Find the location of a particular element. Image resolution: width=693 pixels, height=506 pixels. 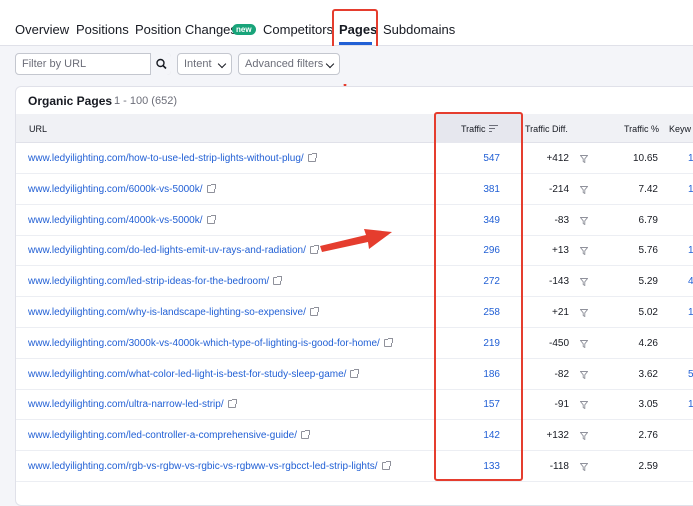

url-filter-input: Filter by URL is located at coordinates (93, 64).